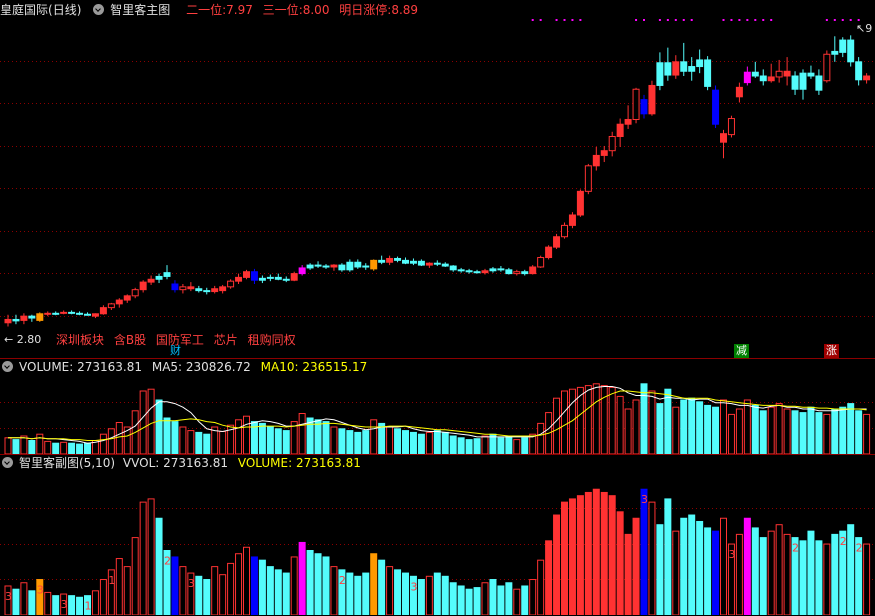  I want to click on low-price-label: ← 2.80, so click(23, 339).